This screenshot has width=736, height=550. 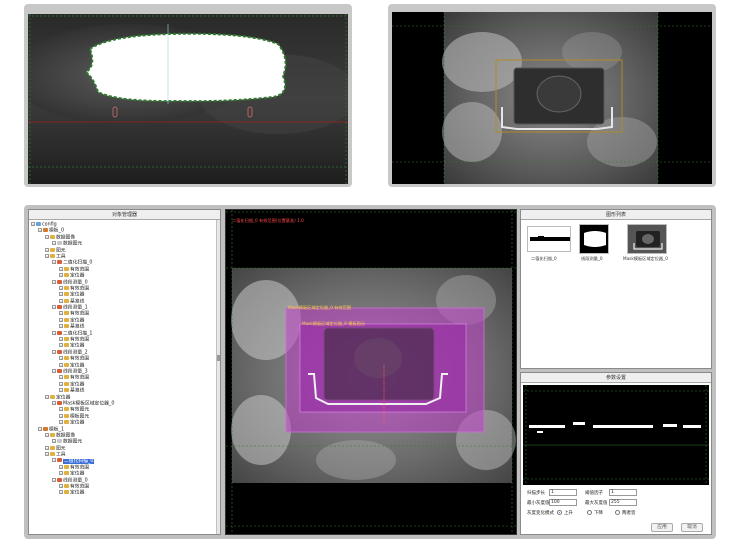 I want to click on tree-scrollbar, so click(x=218, y=377).